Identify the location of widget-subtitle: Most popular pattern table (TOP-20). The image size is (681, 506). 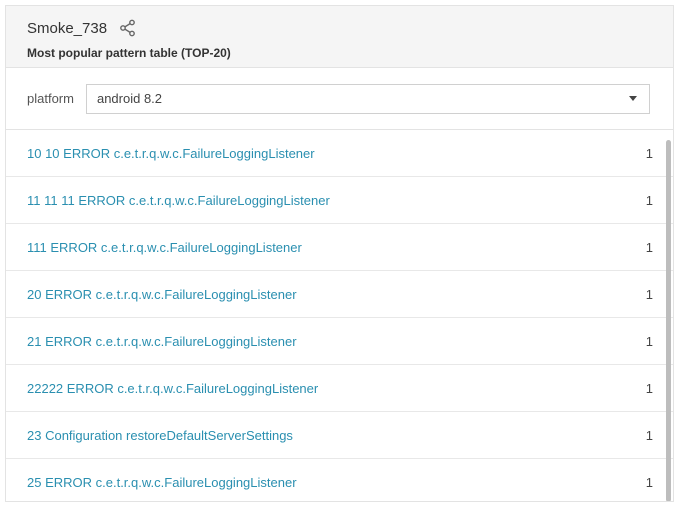
(129, 53).